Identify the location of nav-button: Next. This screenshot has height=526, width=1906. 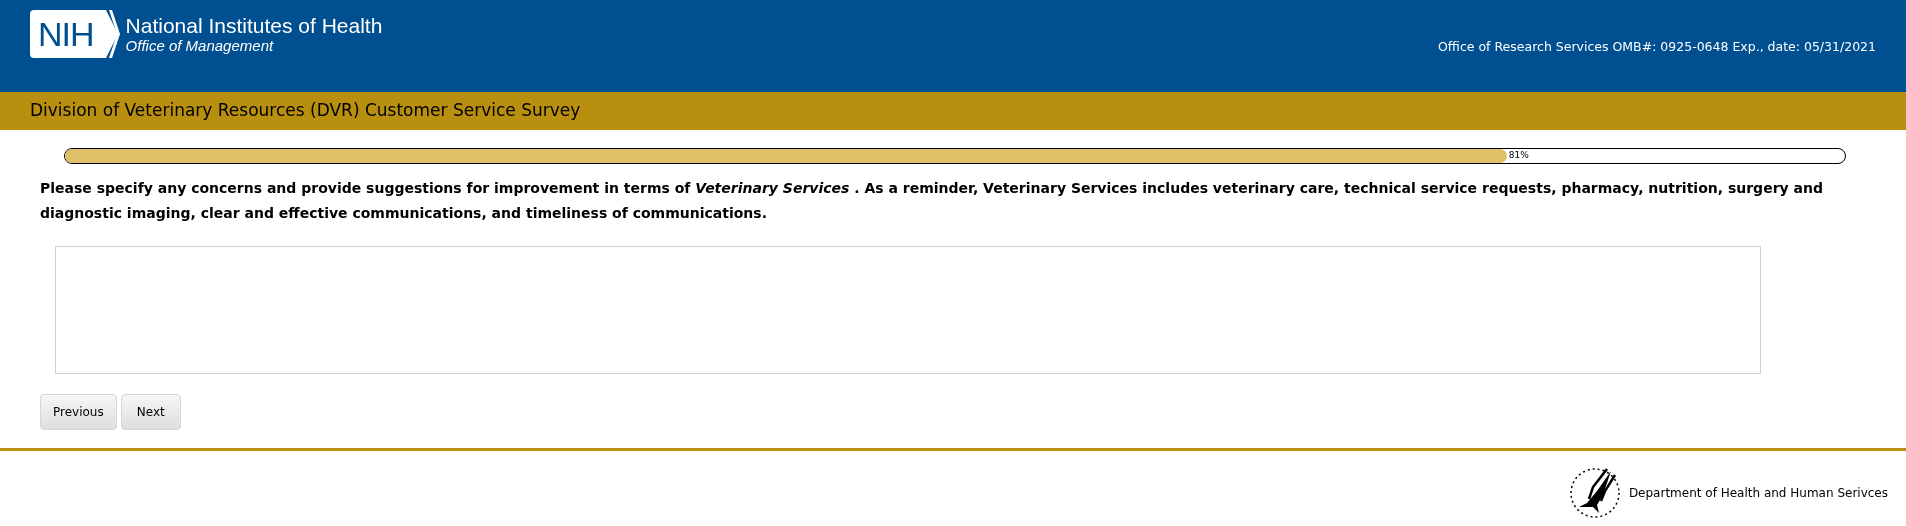
(150, 412).